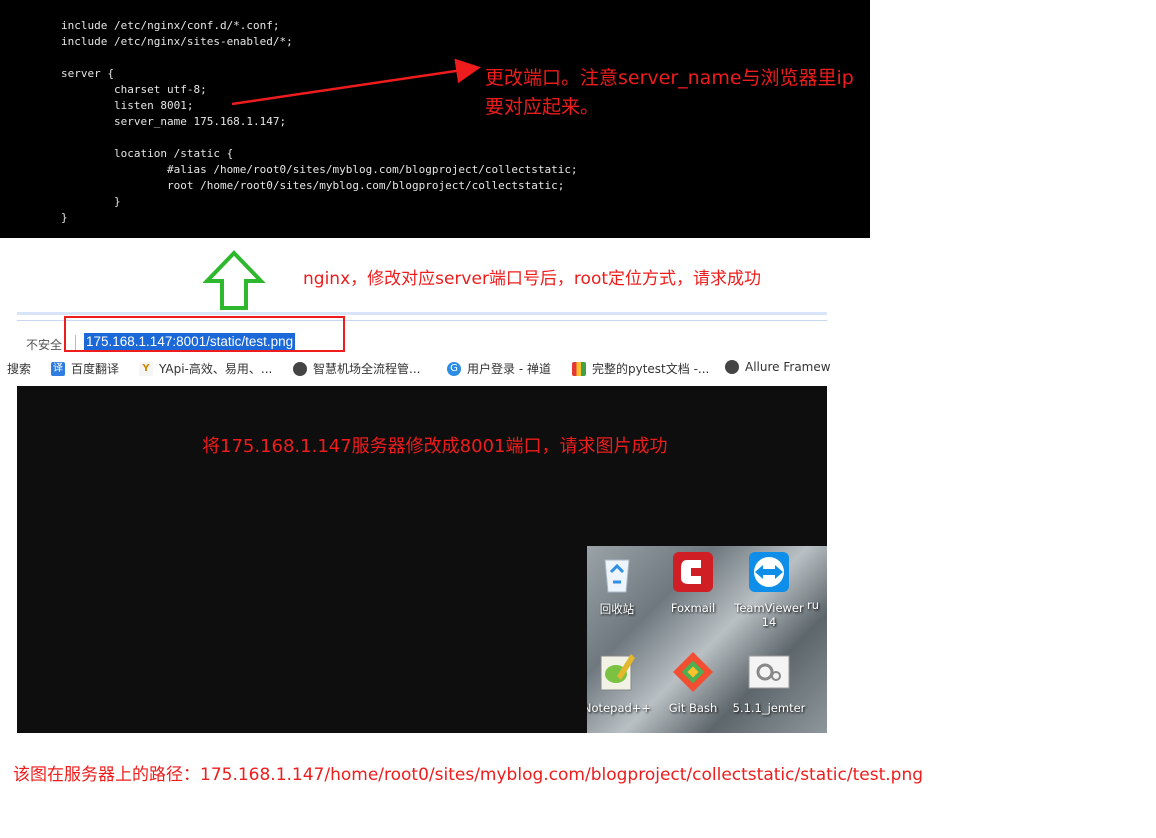 This screenshot has height=838, width=1156. What do you see at coordinates (617, 609) in the screenshot?
I see `icon-label: 回收站` at bounding box center [617, 609].